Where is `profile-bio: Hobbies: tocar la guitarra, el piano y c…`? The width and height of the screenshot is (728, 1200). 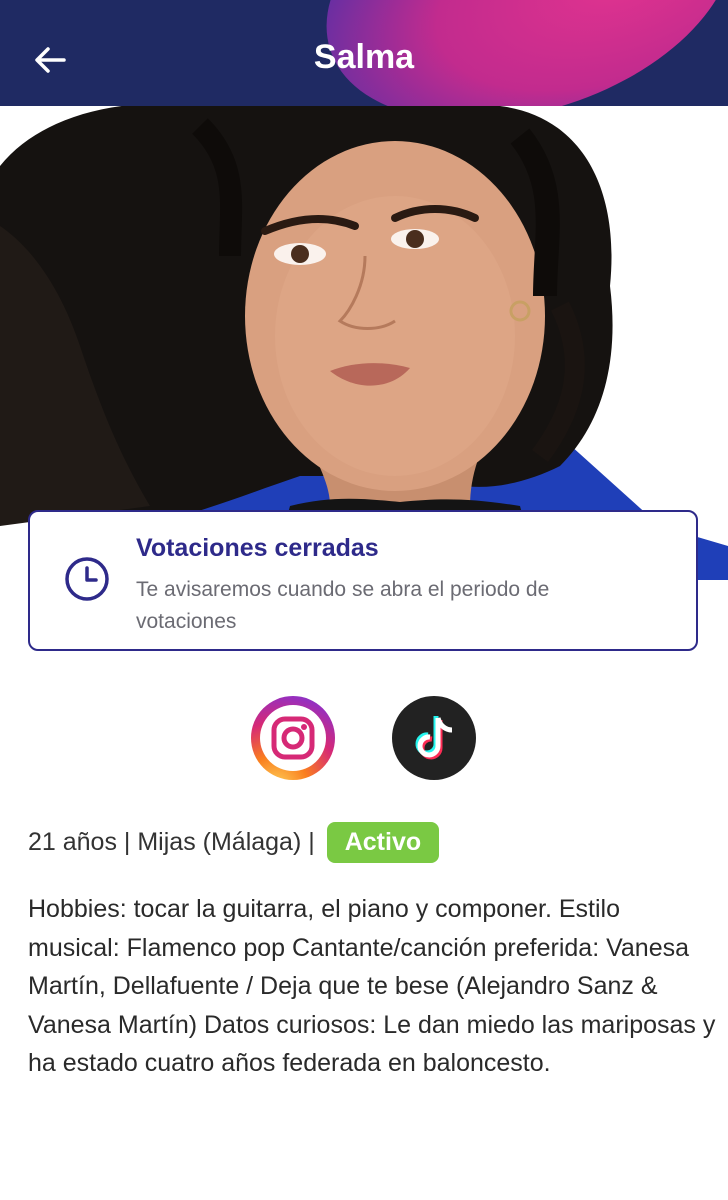 profile-bio: Hobbies: tocar la guitarra, el piano y c… is located at coordinates (372, 986).